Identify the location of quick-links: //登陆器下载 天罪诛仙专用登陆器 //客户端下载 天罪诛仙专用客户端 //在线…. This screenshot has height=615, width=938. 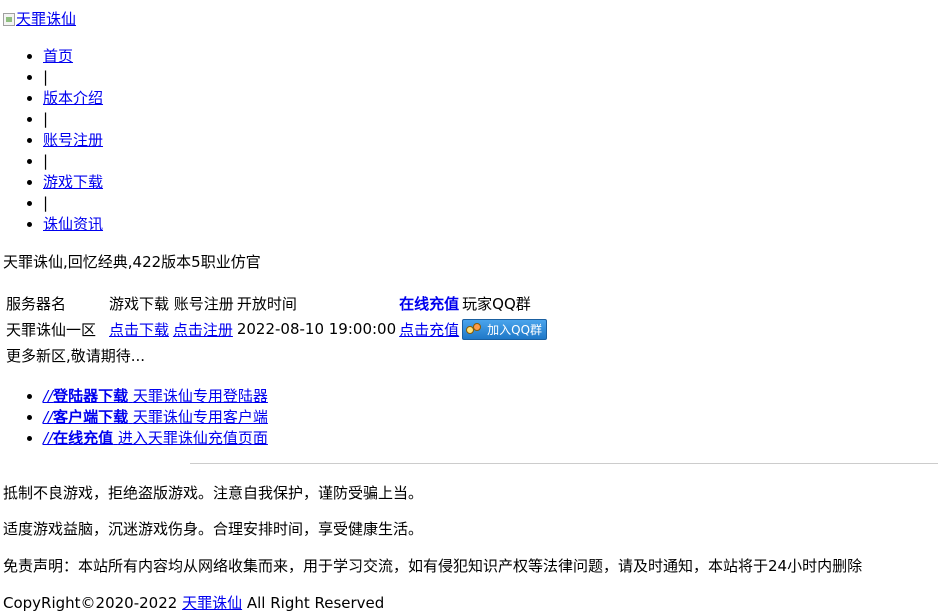
(134, 417).